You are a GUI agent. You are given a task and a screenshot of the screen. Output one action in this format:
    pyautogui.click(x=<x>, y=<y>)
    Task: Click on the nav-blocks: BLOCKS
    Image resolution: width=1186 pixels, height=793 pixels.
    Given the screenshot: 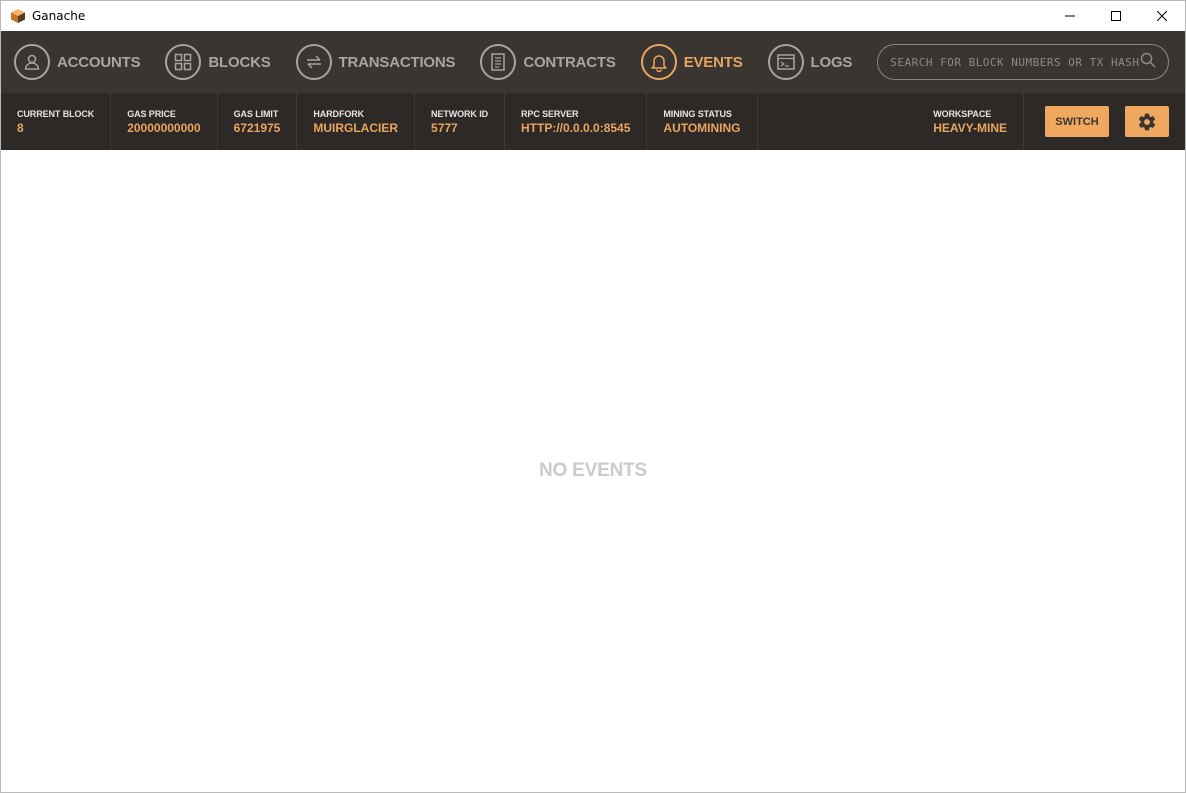 What is the action you would take?
    pyautogui.click(x=218, y=62)
    